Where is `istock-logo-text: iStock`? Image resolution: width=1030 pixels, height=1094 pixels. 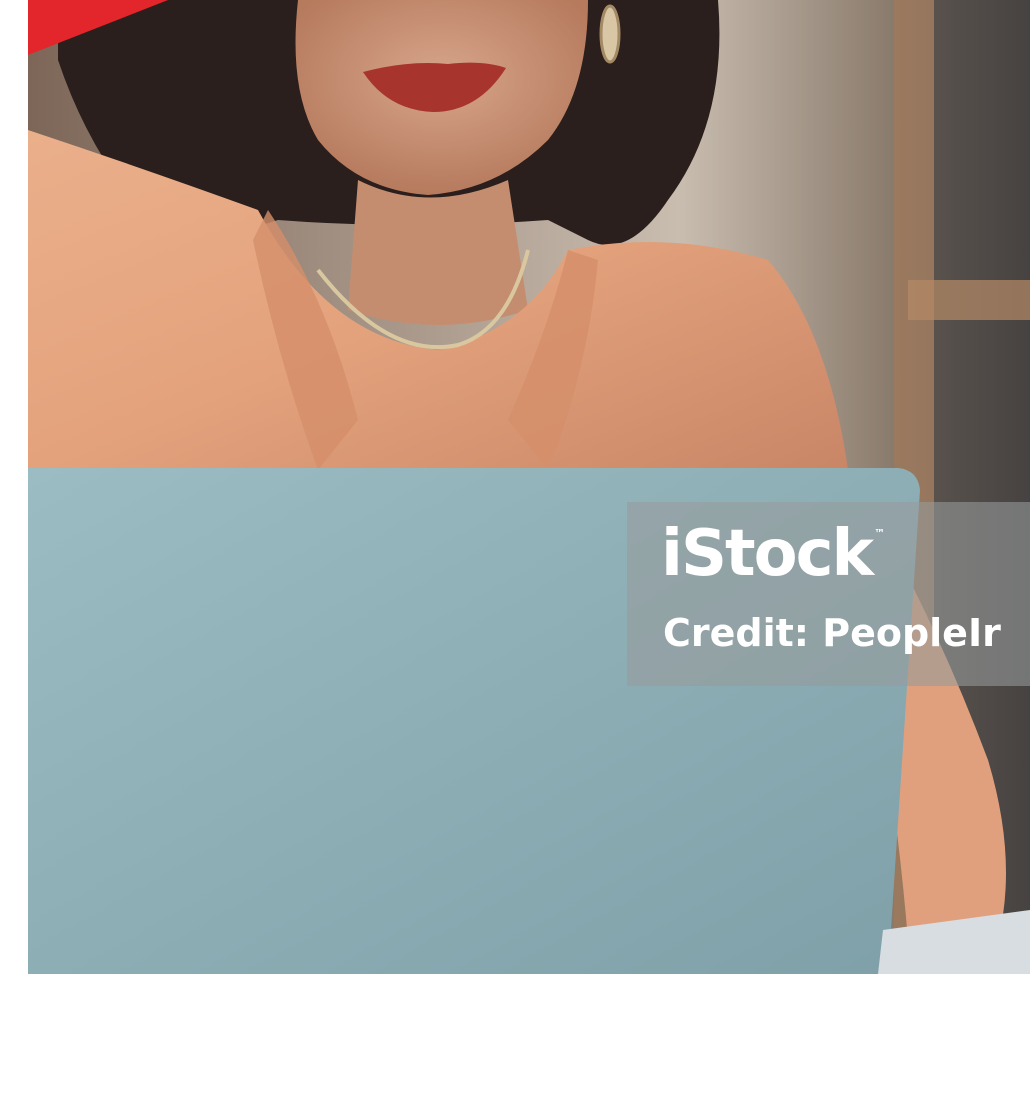 istock-logo-text: iStock is located at coordinates (767, 554).